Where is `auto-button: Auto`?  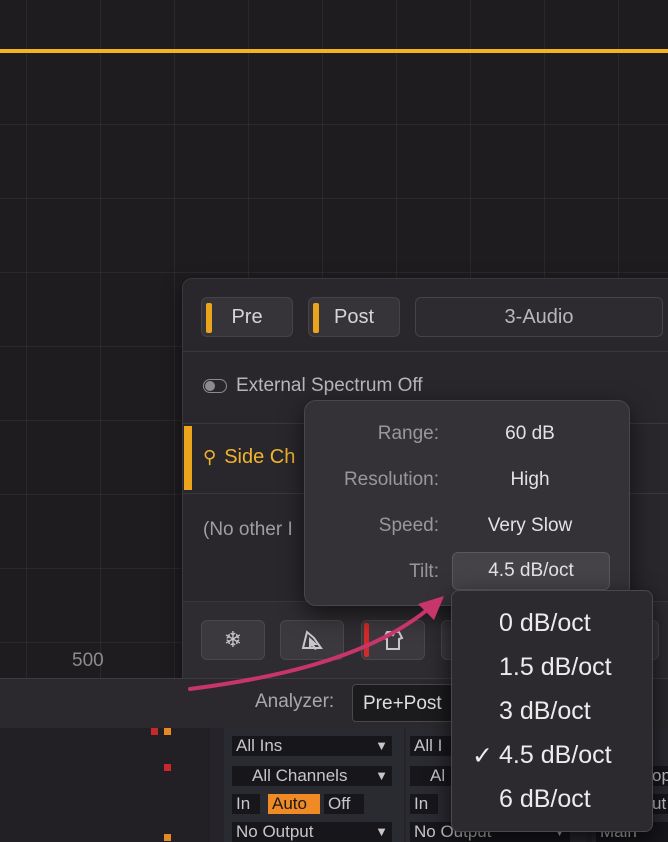 auto-button: Auto is located at coordinates (294, 804).